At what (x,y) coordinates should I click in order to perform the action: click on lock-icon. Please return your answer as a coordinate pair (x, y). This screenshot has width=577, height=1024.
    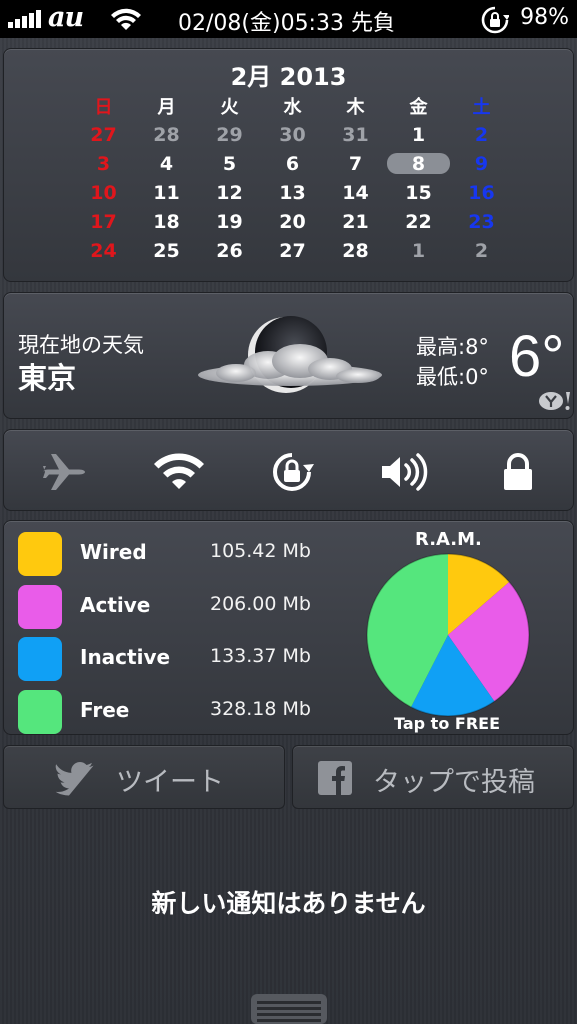
    Looking at the image, I should click on (518, 471).